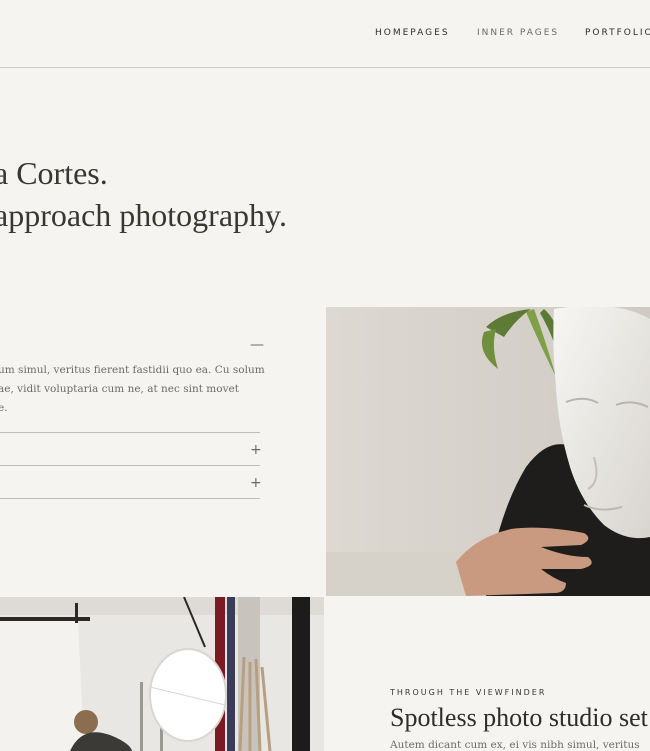 The height and width of the screenshot is (751, 650). Describe the element at coordinates (412, 33) in the screenshot. I see `nav-item-homepages: HOMEPAGES` at that location.